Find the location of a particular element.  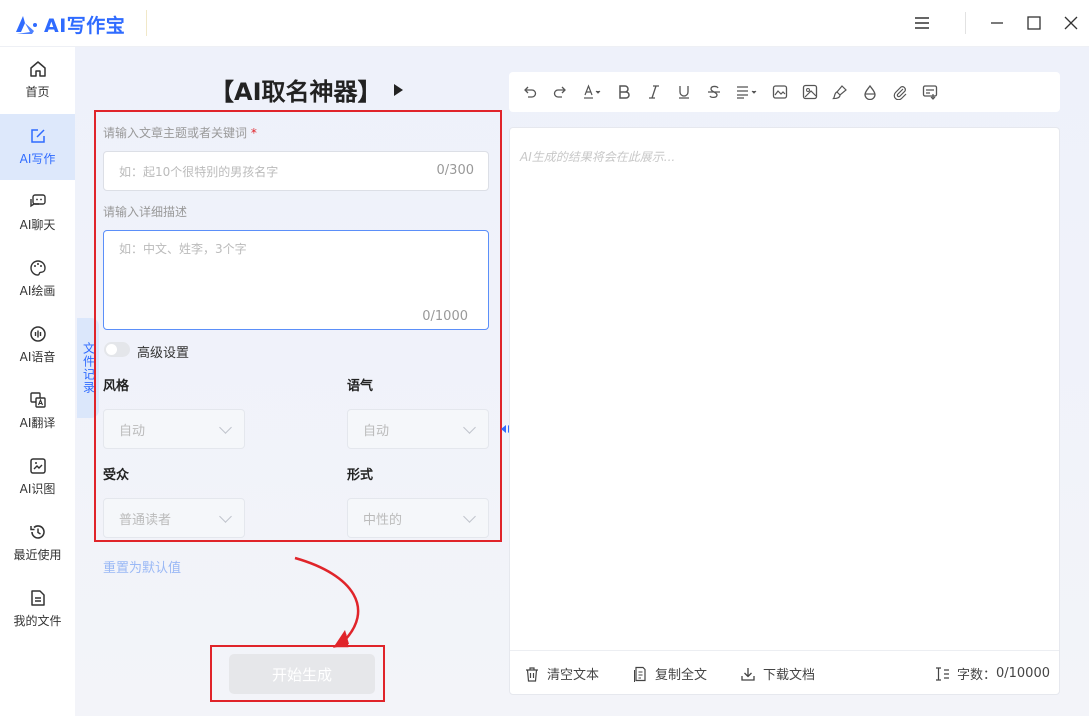

sidebar-item-label: AI识图 is located at coordinates (37, 489).